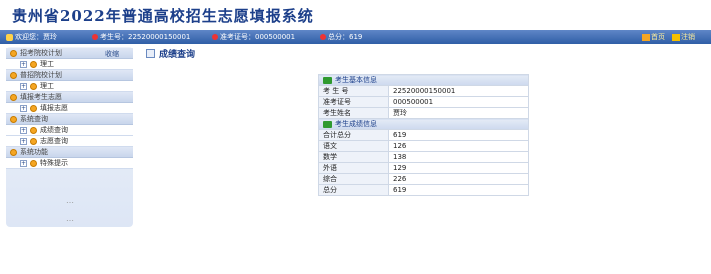 The height and width of the screenshot is (274, 711). I want to click on key-icon, so click(676, 37).